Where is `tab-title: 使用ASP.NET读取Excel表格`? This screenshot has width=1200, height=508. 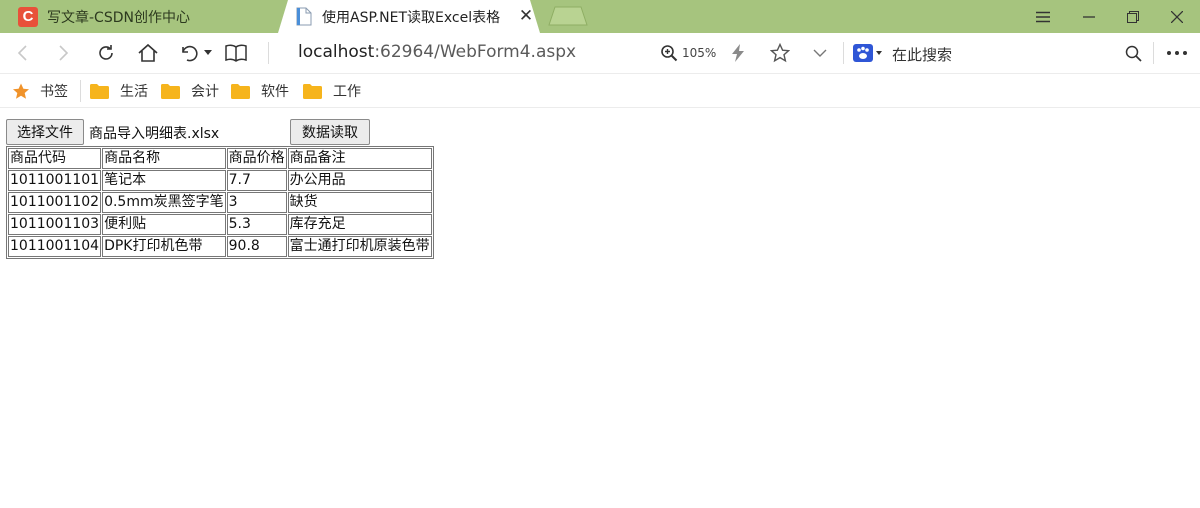
tab-title: 使用ASP.NET读取Excel表格 is located at coordinates (411, 17).